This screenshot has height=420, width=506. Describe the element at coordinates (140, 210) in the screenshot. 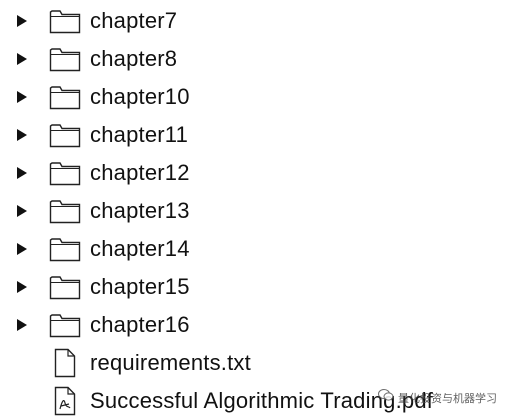

I see `tree-item-label: chapter13` at that location.